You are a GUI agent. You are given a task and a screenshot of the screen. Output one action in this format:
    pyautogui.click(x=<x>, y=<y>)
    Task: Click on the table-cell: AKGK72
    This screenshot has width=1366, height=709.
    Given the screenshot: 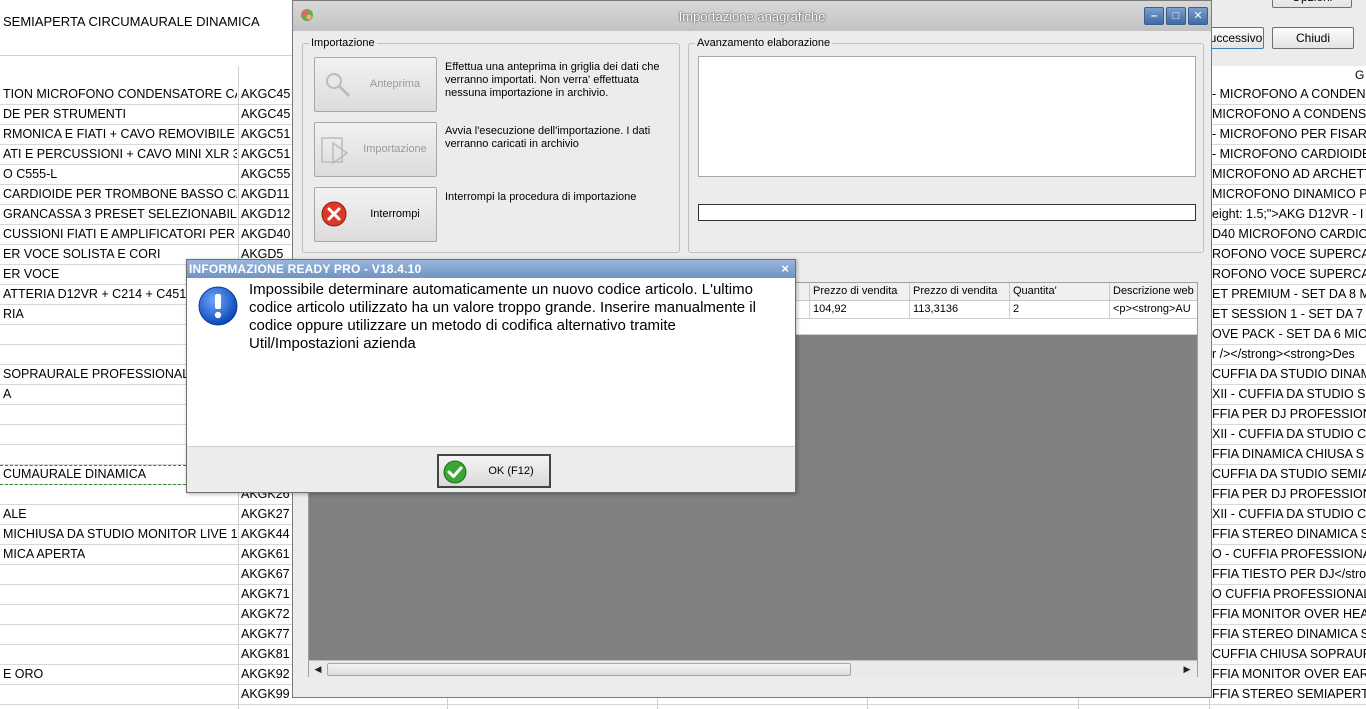 What is the action you would take?
    pyautogui.click(x=265, y=614)
    